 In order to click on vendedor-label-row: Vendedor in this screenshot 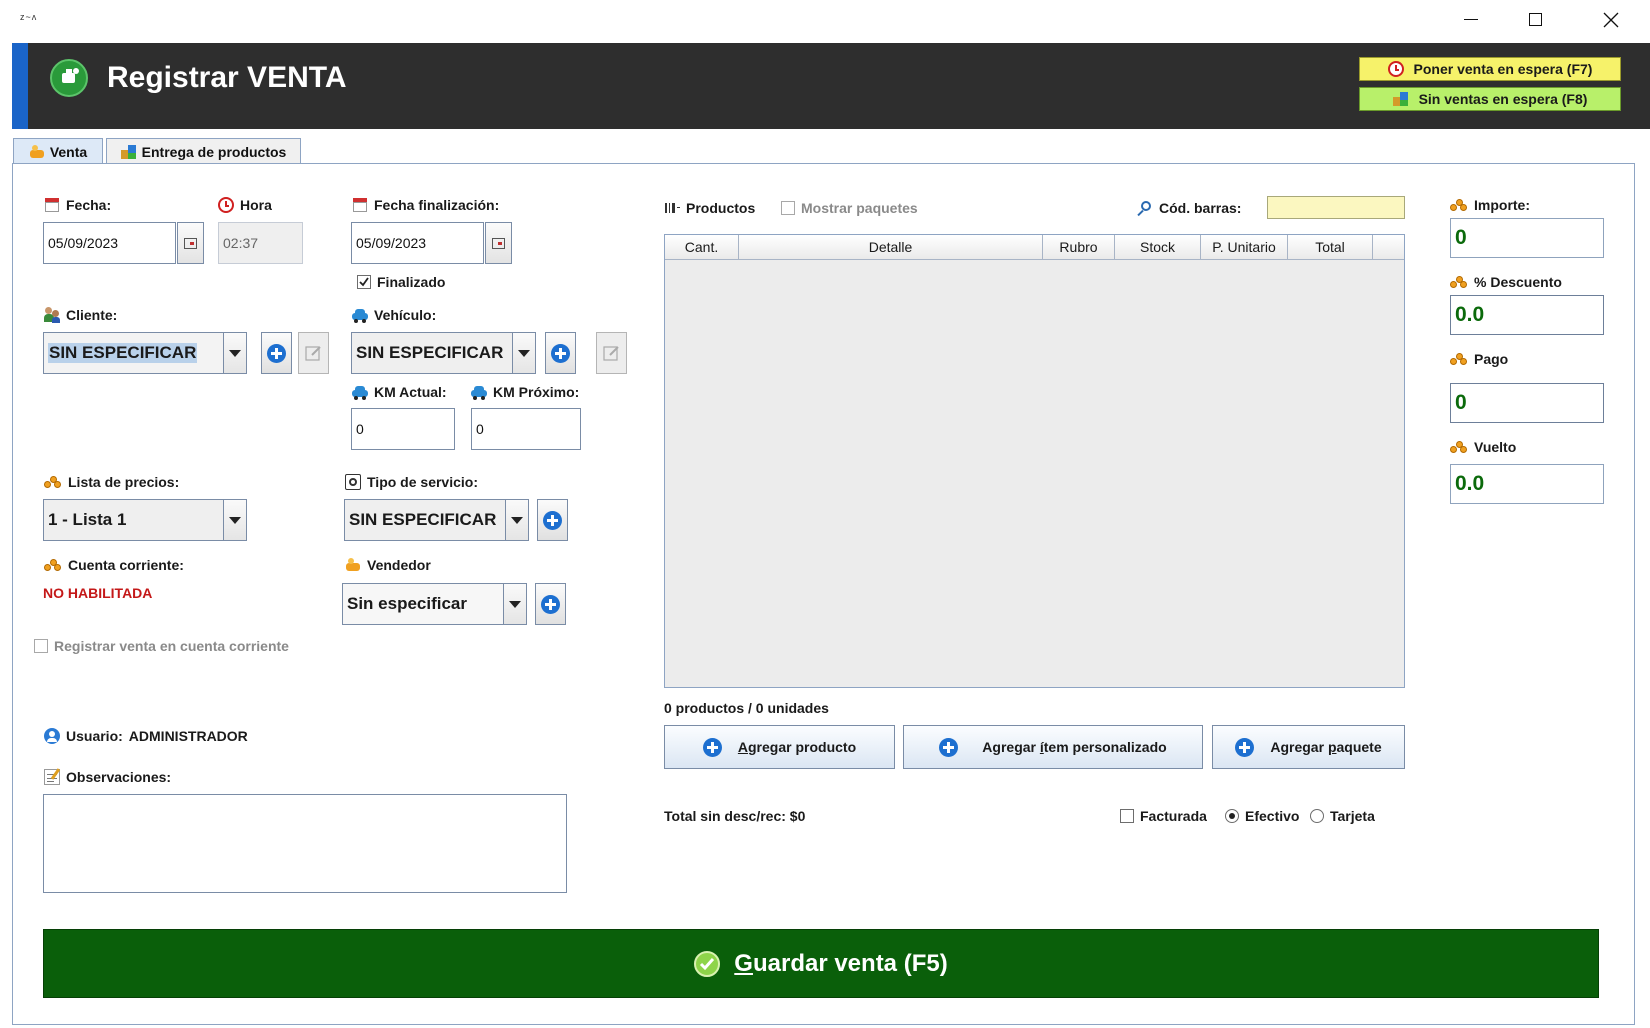, I will do `click(388, 565)`.